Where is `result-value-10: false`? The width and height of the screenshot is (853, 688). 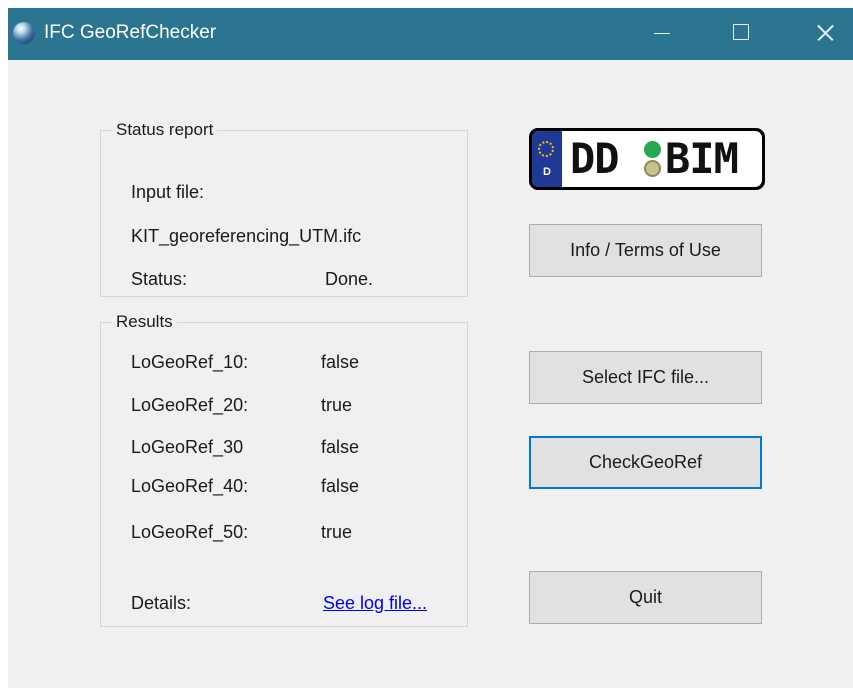 result-value-10: false is located at coordinates (340, 362).